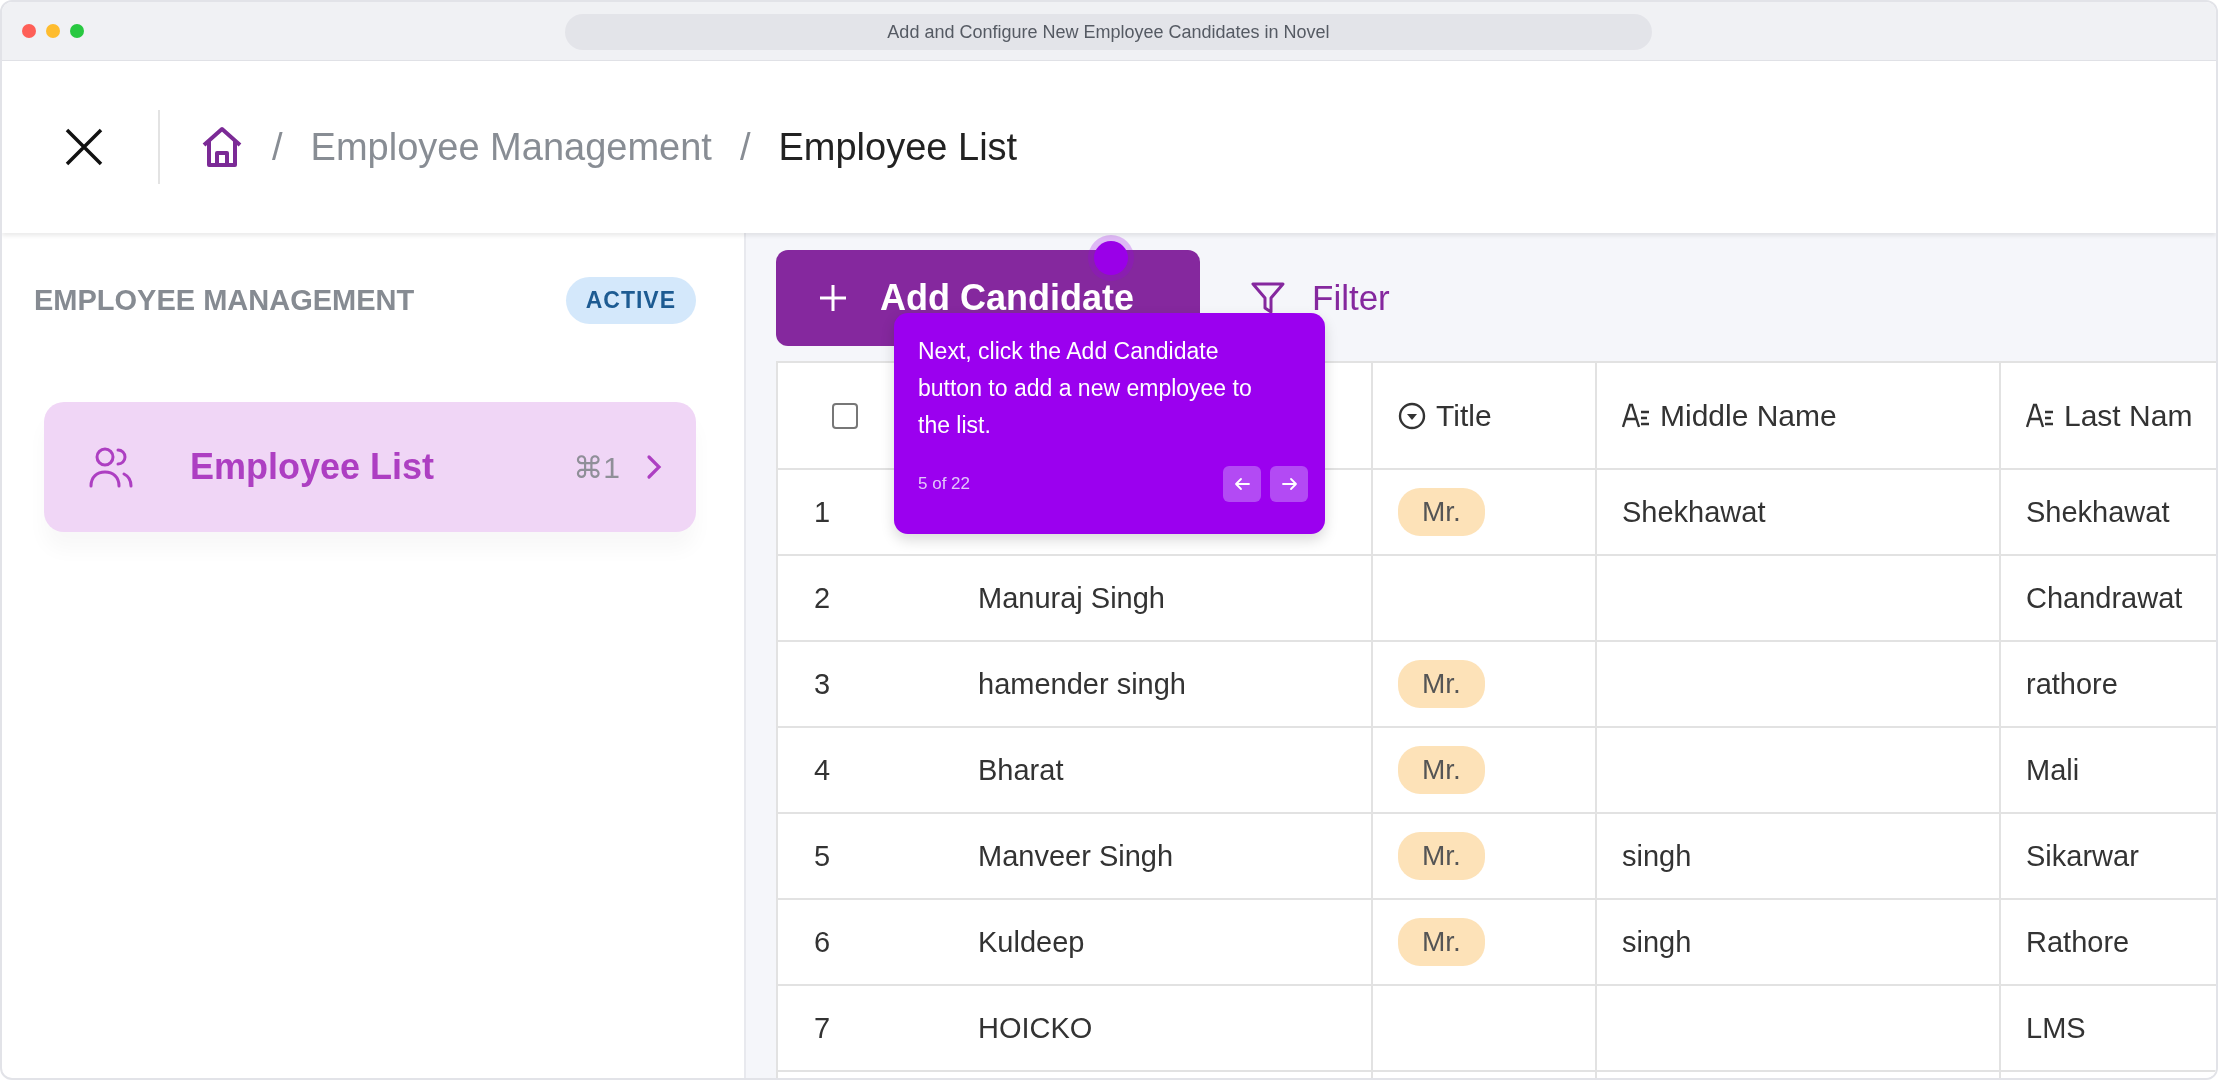  What do you see at coordinates (1162, 685) in the screenshot?
I see `table-cell: hamender singh` at bounding box center [1162, 685].